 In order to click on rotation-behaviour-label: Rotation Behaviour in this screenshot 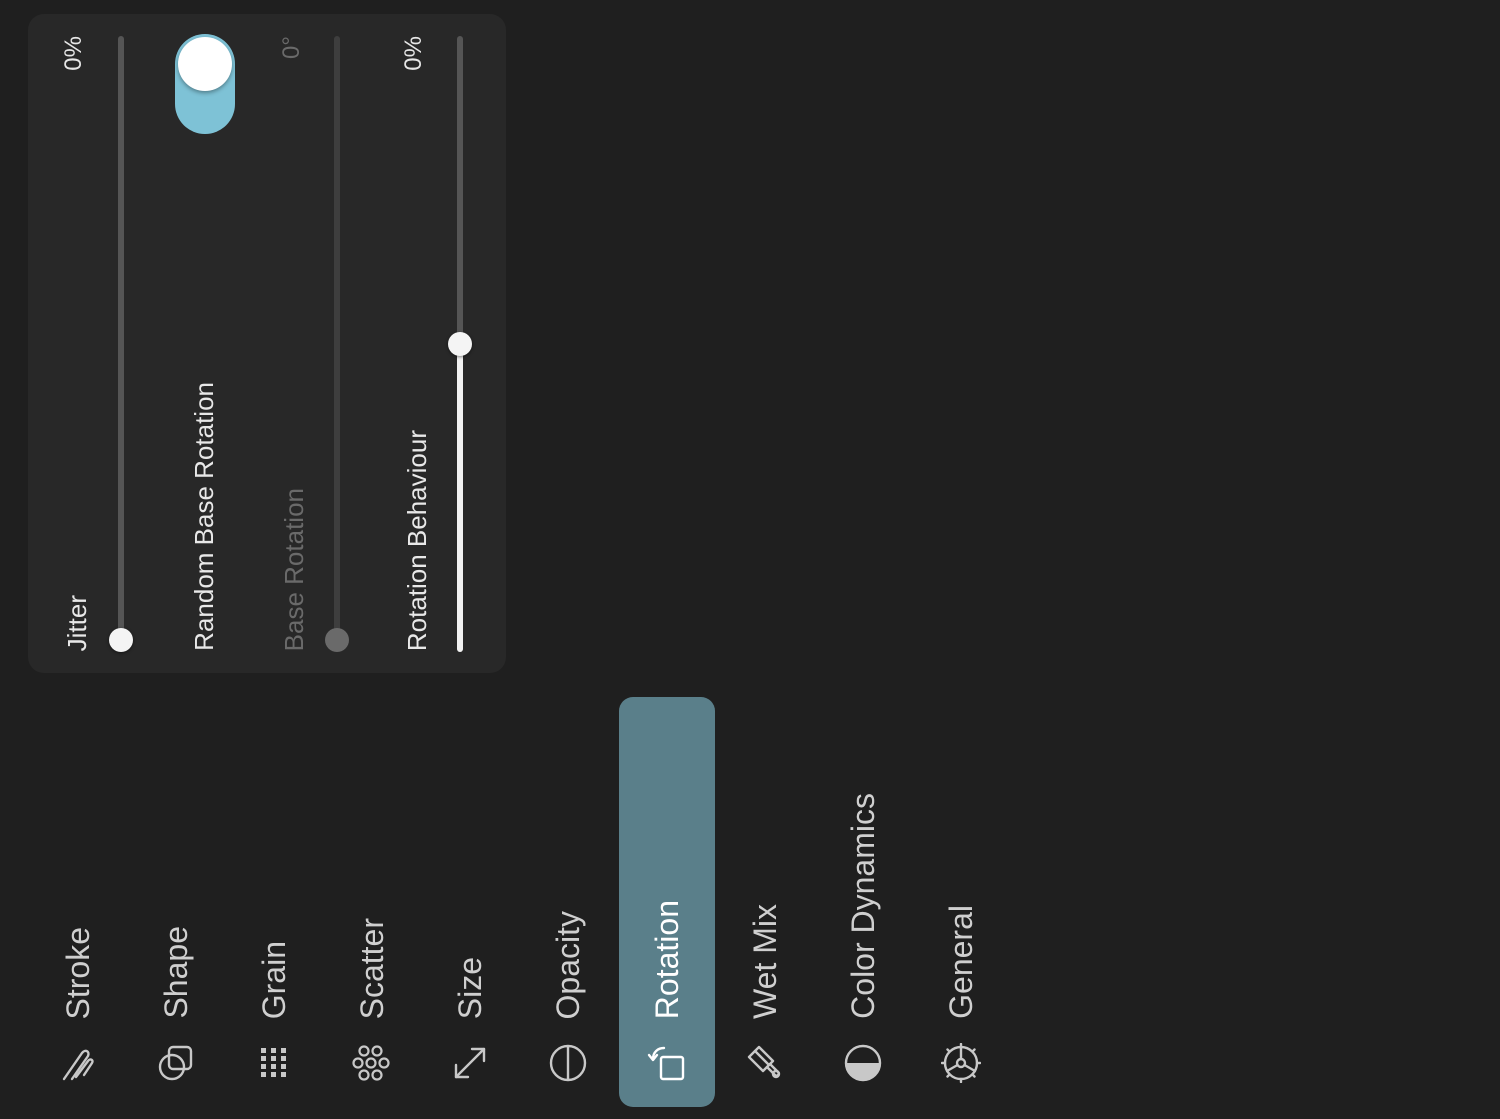, I will do `click(417, 540)`.